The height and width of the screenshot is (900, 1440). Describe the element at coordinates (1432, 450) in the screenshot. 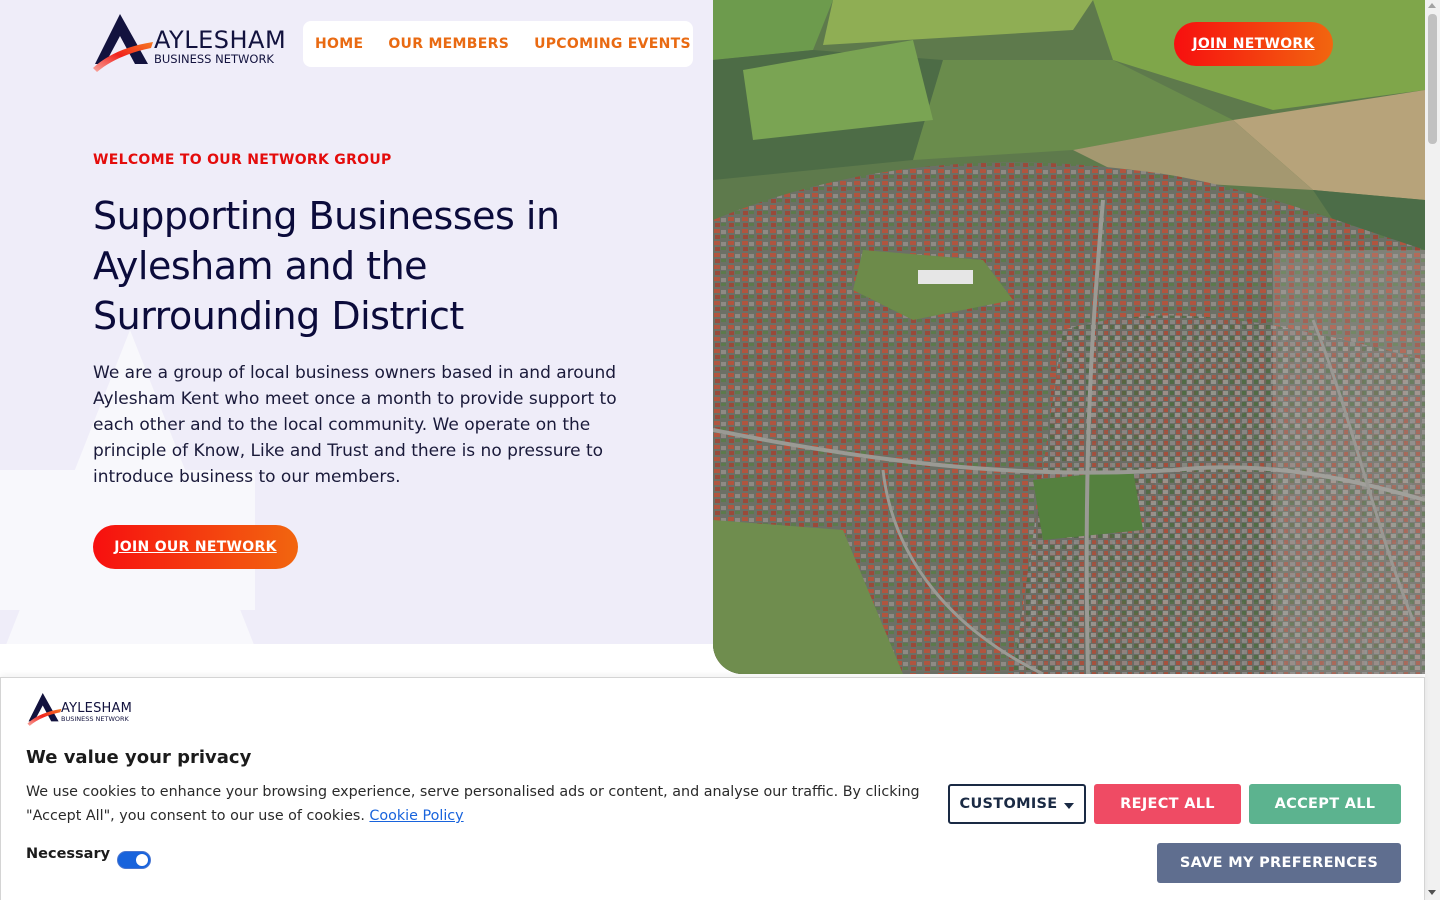

I see `page-scrollbar` at that location.